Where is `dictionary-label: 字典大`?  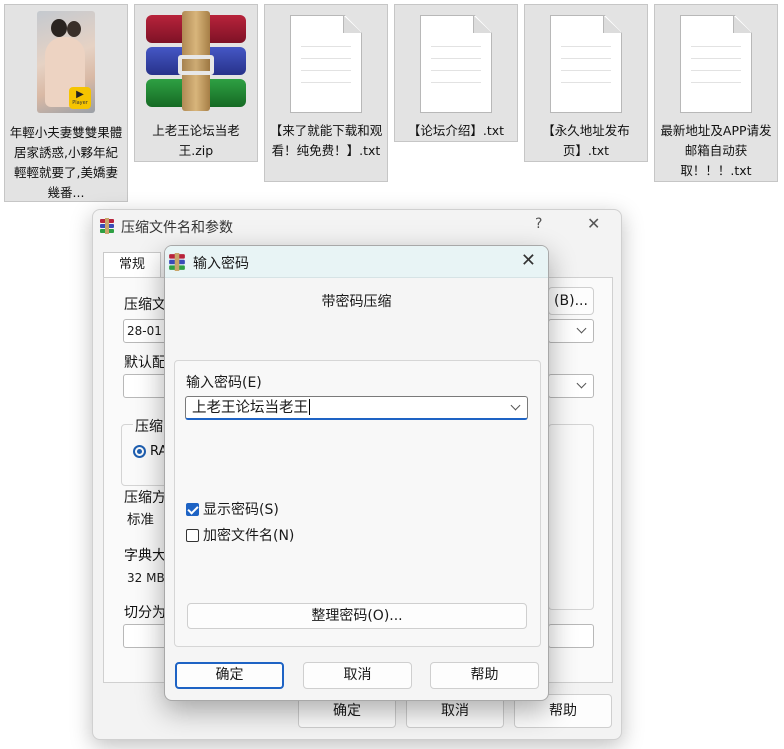 dictionary-label: 字典大 is located at coordinates (145, 556).